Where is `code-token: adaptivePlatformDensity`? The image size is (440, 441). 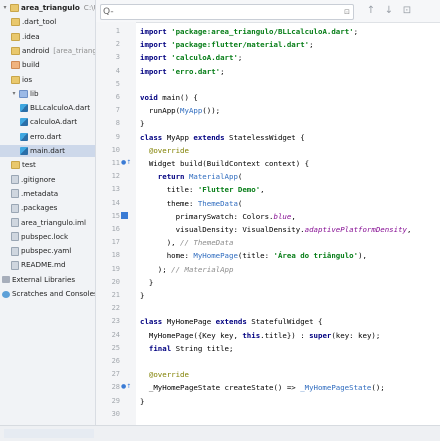
code-token: adaptivePlatformDensity is located at coordinates (355, 229).